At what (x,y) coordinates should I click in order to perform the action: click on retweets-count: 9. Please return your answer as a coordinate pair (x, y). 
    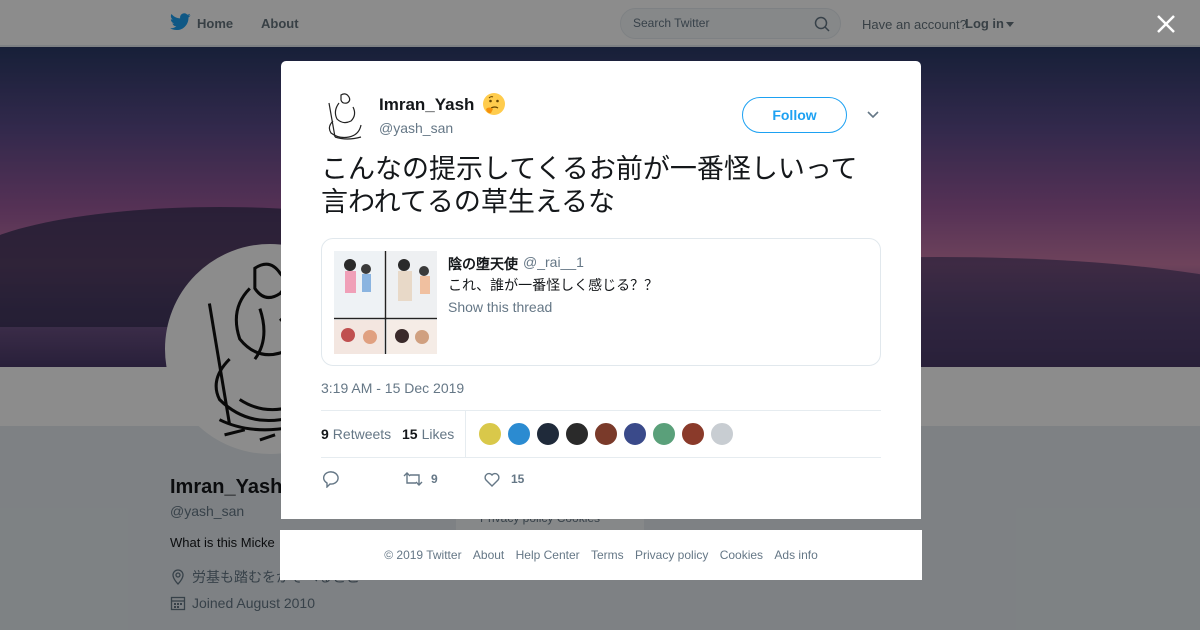
    Looking at the image, I should click on (325, 434).